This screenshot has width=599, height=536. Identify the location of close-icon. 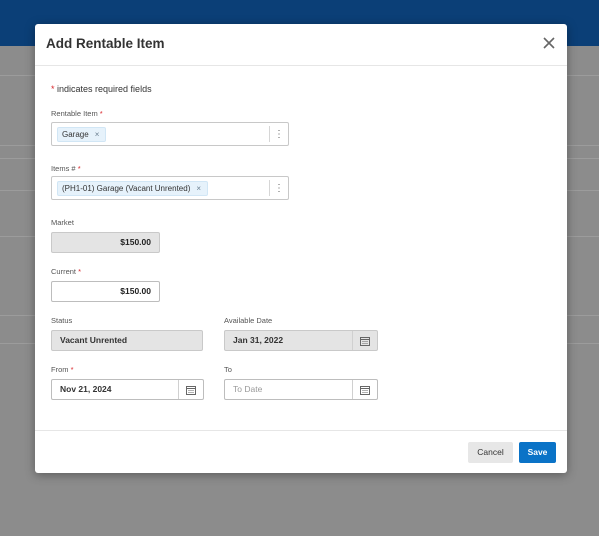
(549, 43).